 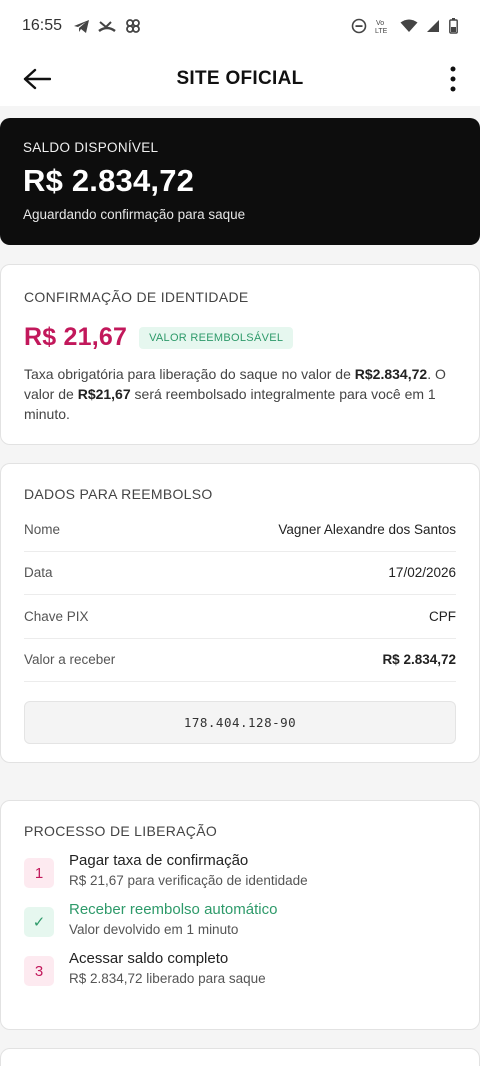 I want to click on svg-text: LTE, so click(x=381, y=31).